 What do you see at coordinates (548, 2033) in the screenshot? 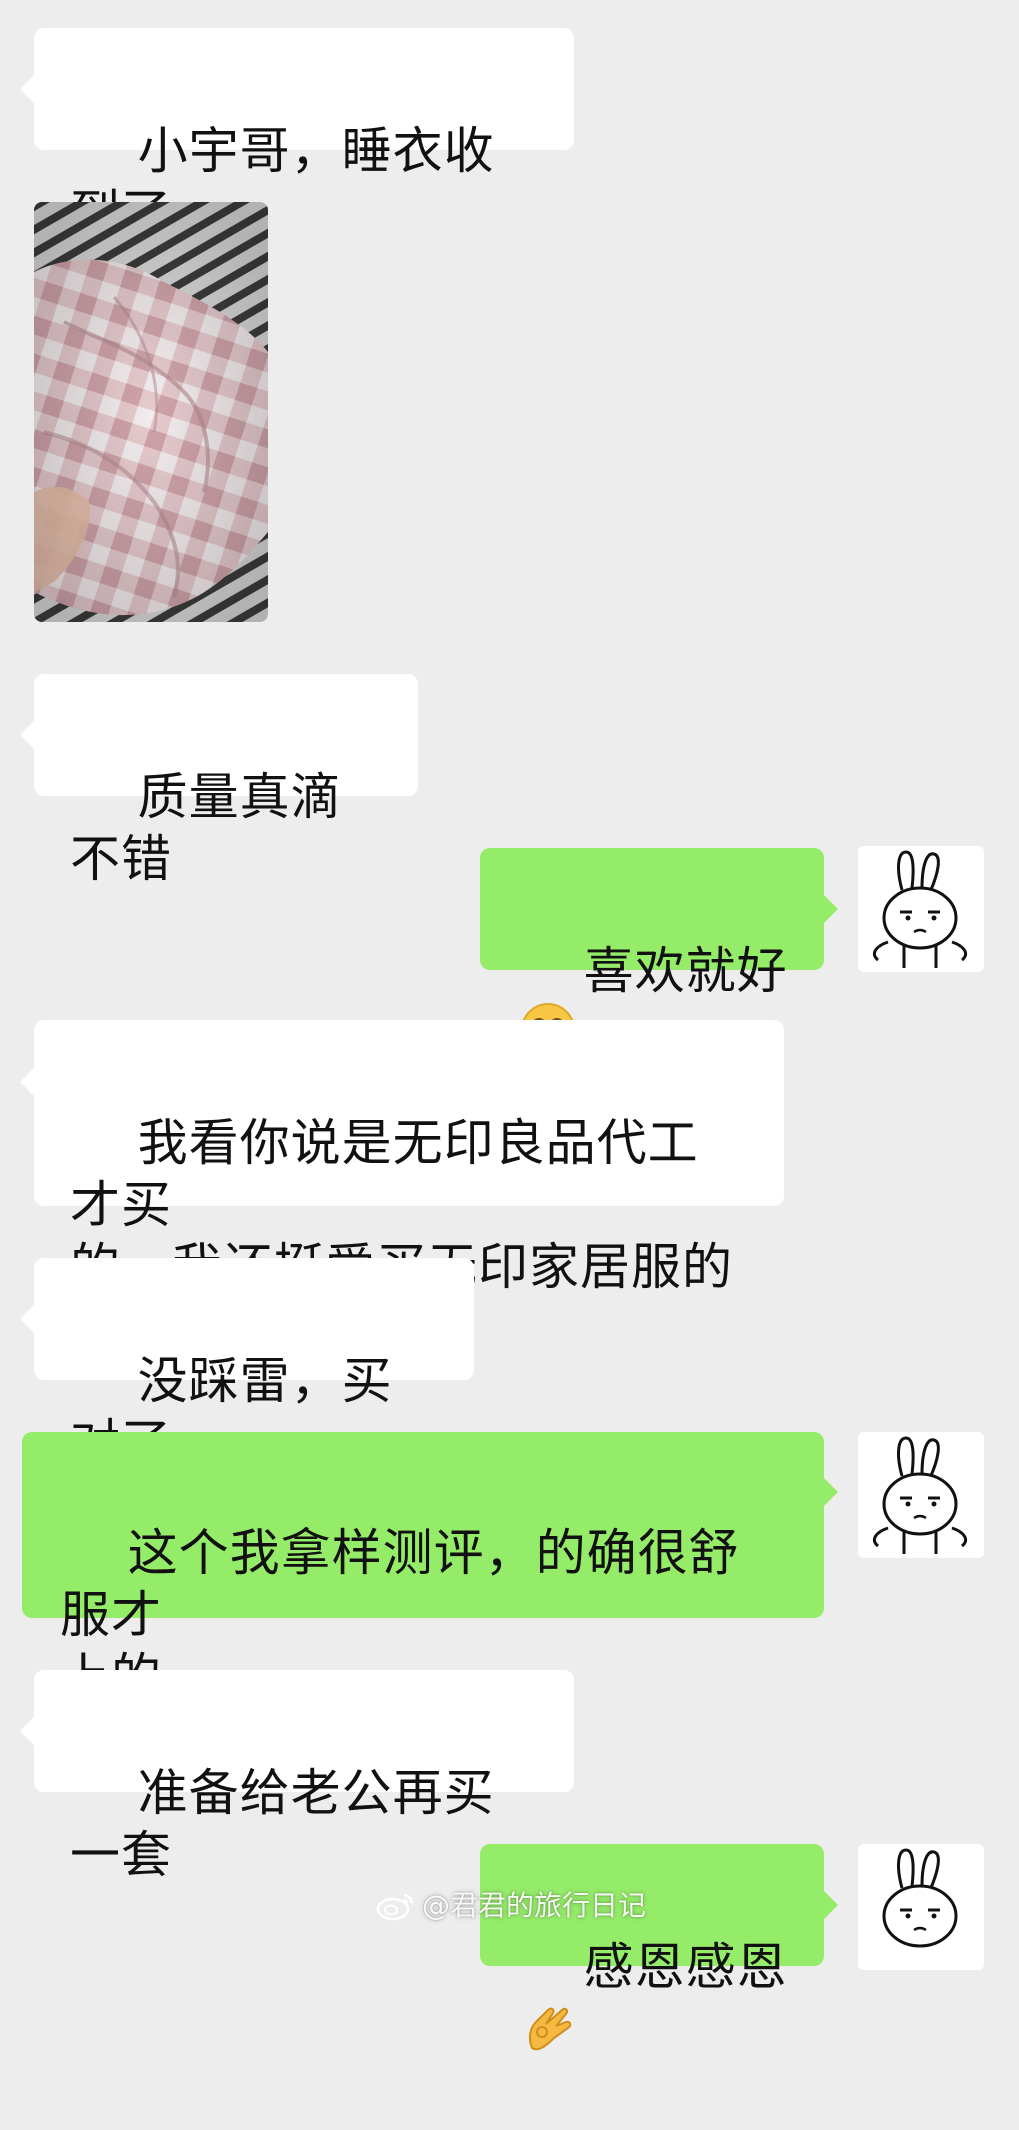
I see `ok-hand-emoji` at bounding box center [548, 2033].